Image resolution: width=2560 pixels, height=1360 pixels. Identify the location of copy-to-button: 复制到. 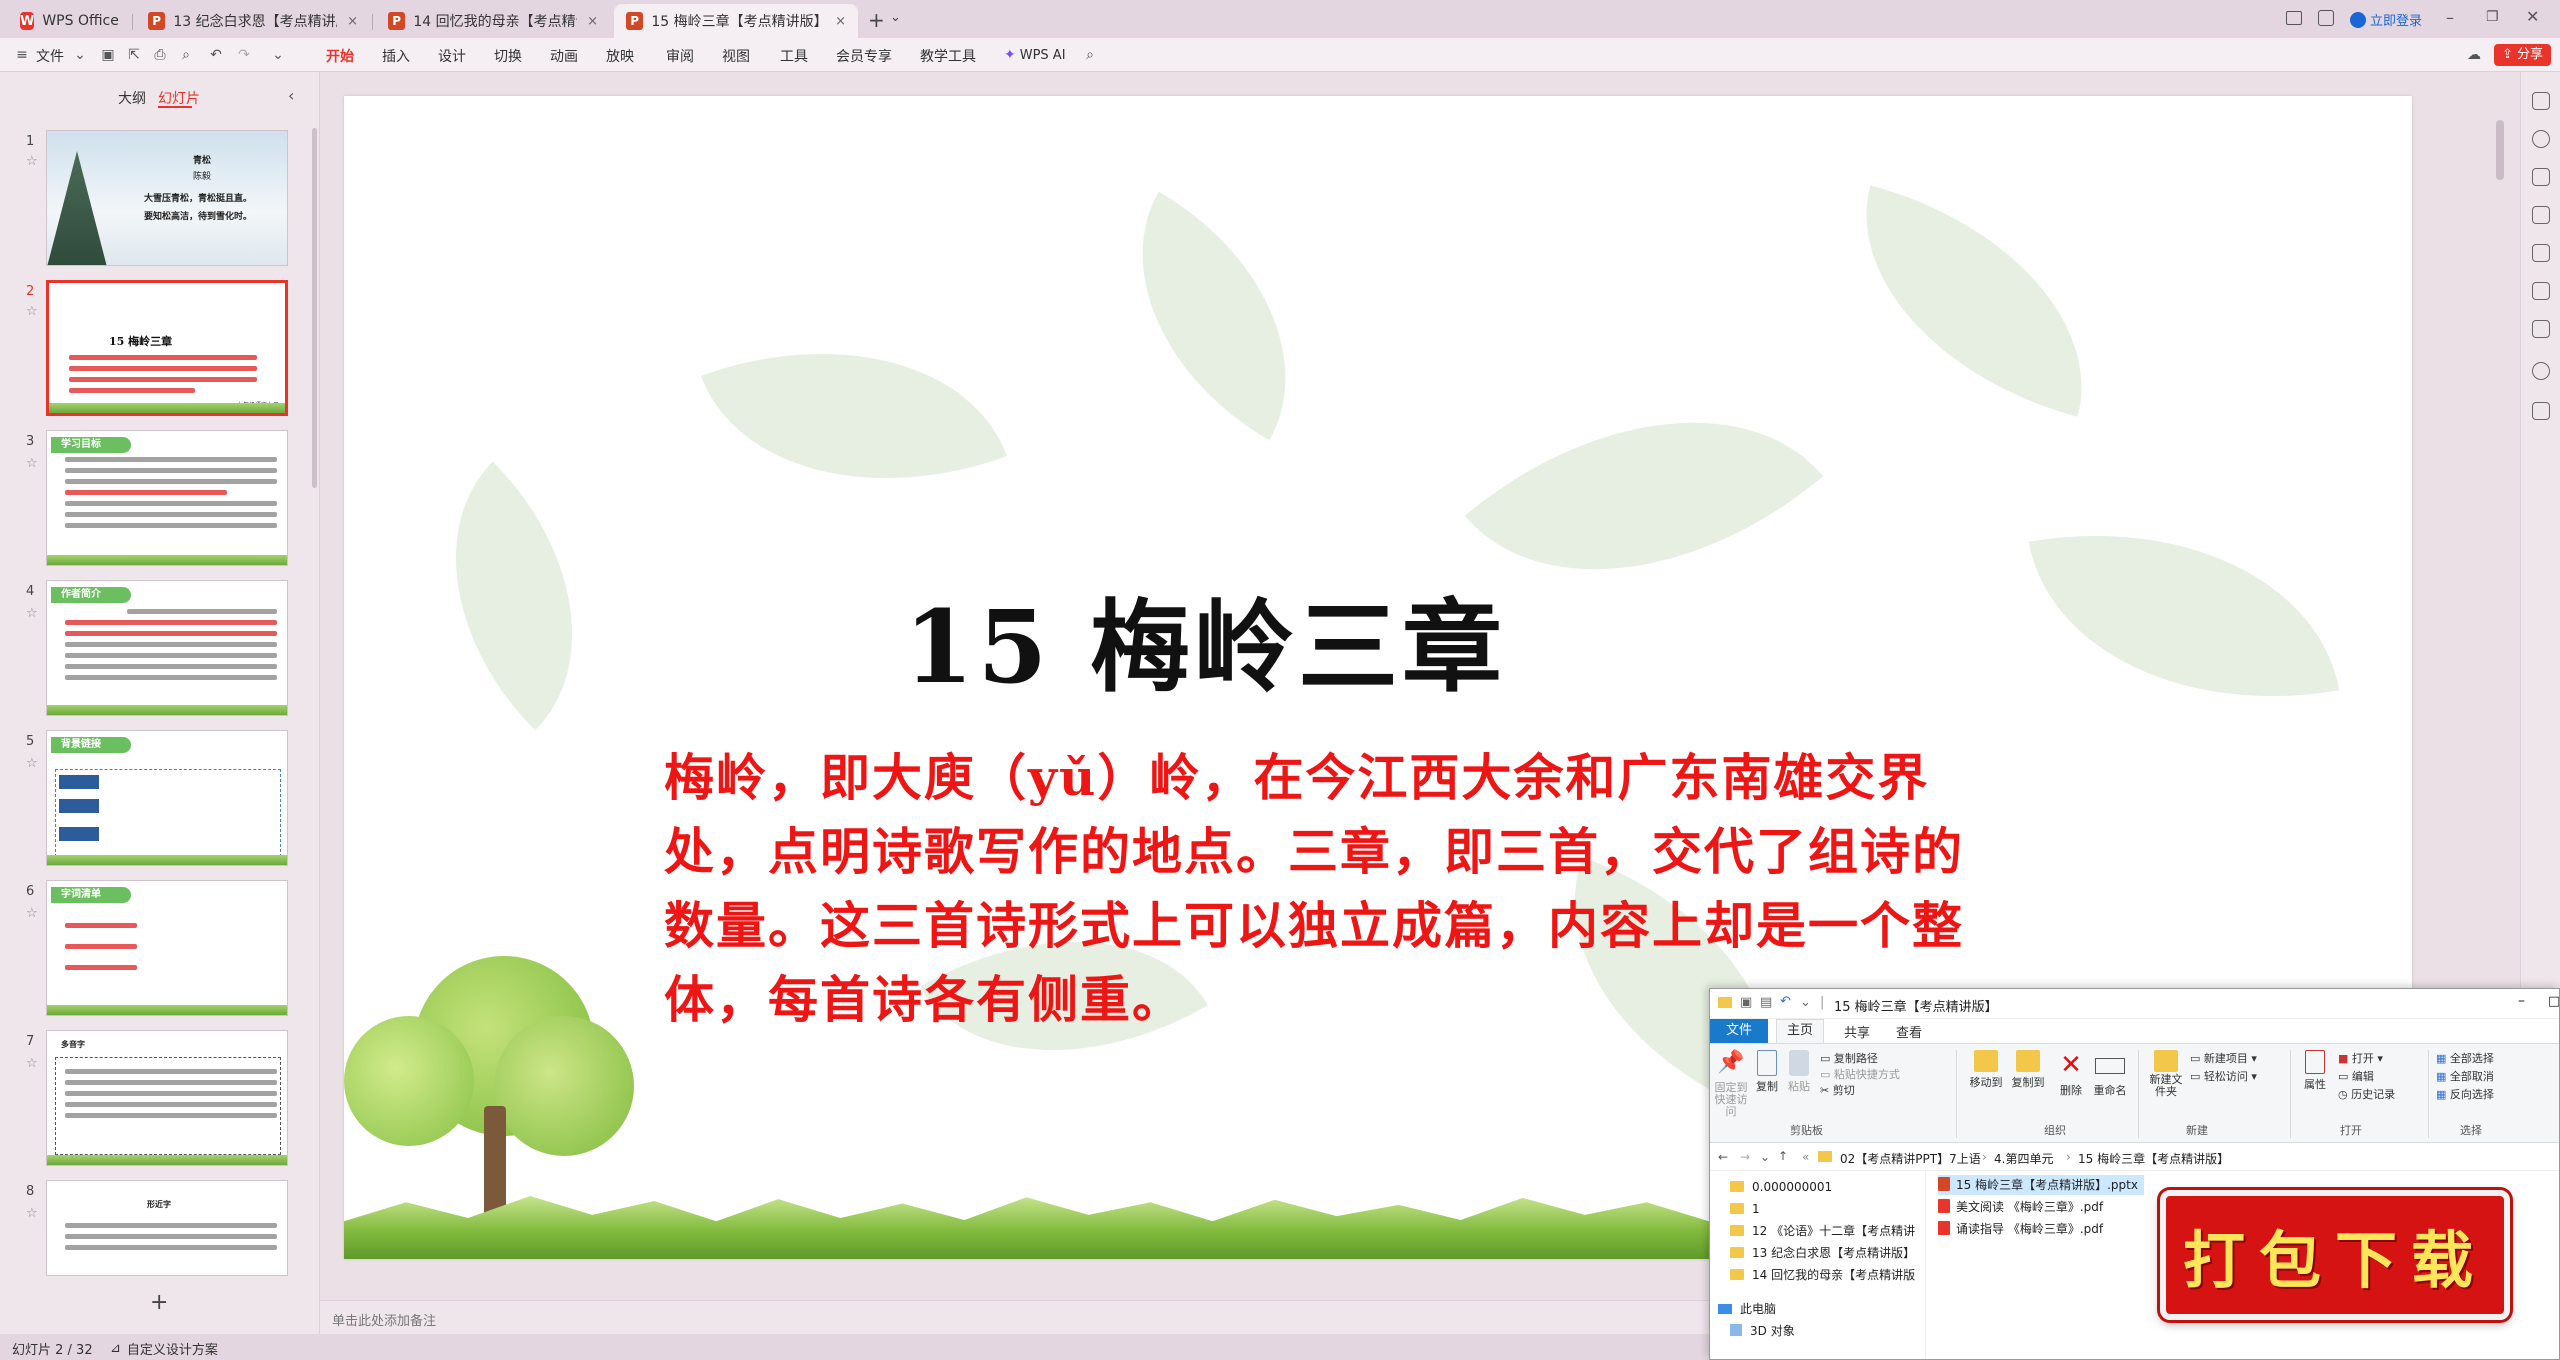
(2028, 1070).